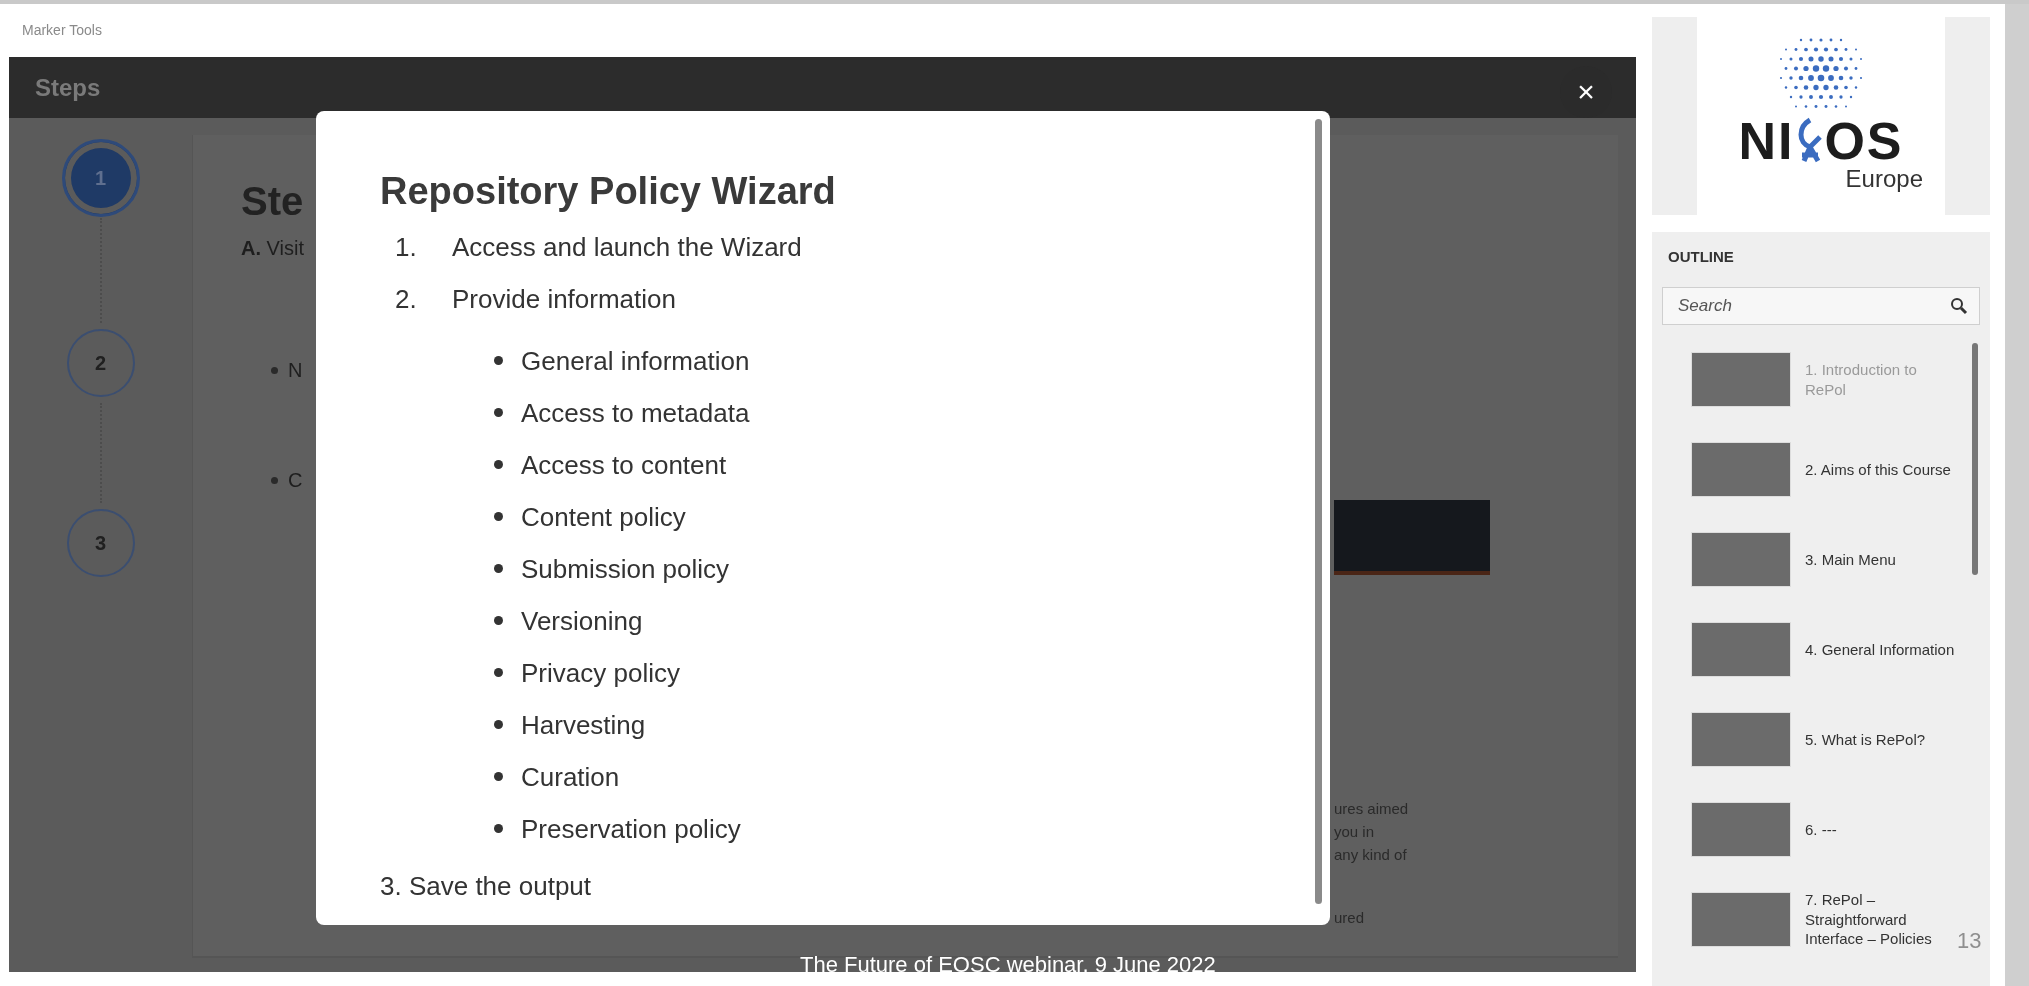 Image resolution: width=2029 pixels, height=986 pixels. I want to click on logo-text: OS, so click(1864, 141).